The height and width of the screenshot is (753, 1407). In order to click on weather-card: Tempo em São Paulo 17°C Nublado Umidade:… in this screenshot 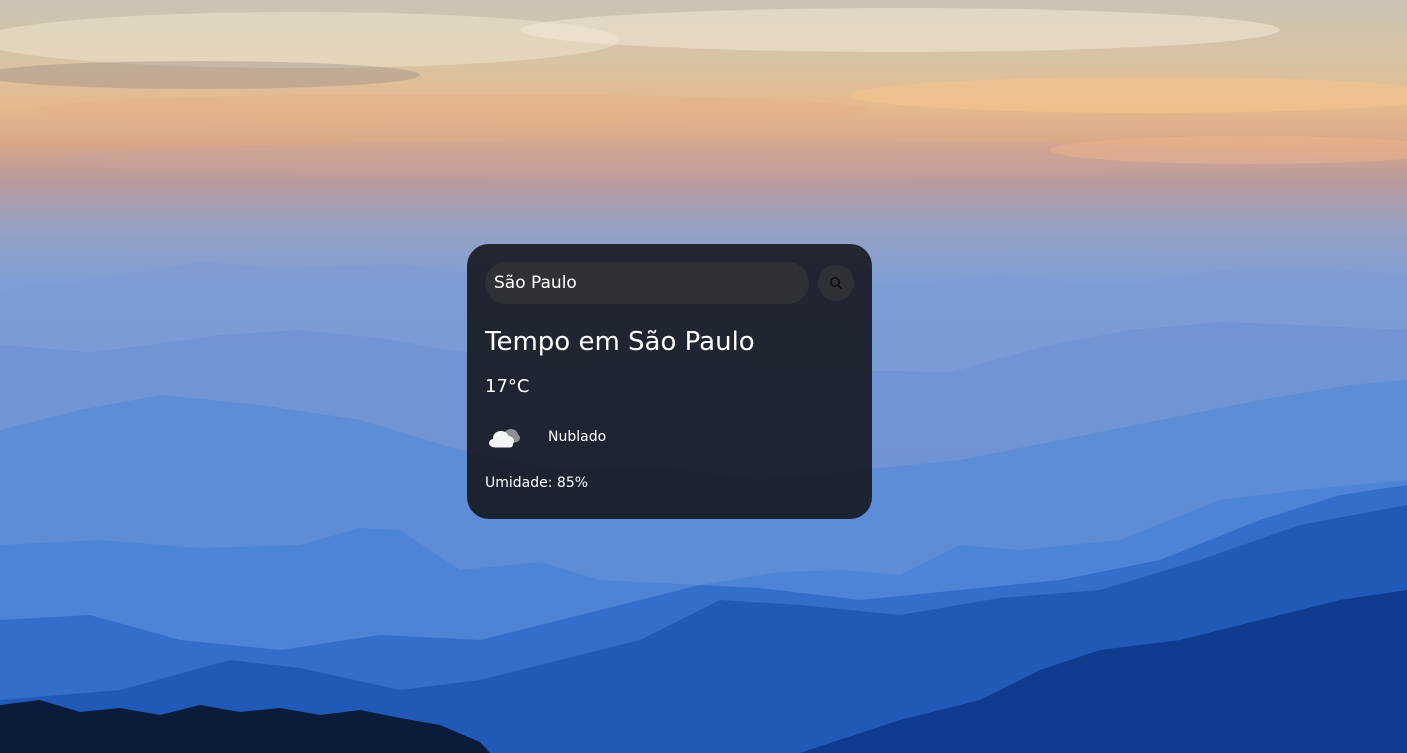, I will do `click(669, 381)`.